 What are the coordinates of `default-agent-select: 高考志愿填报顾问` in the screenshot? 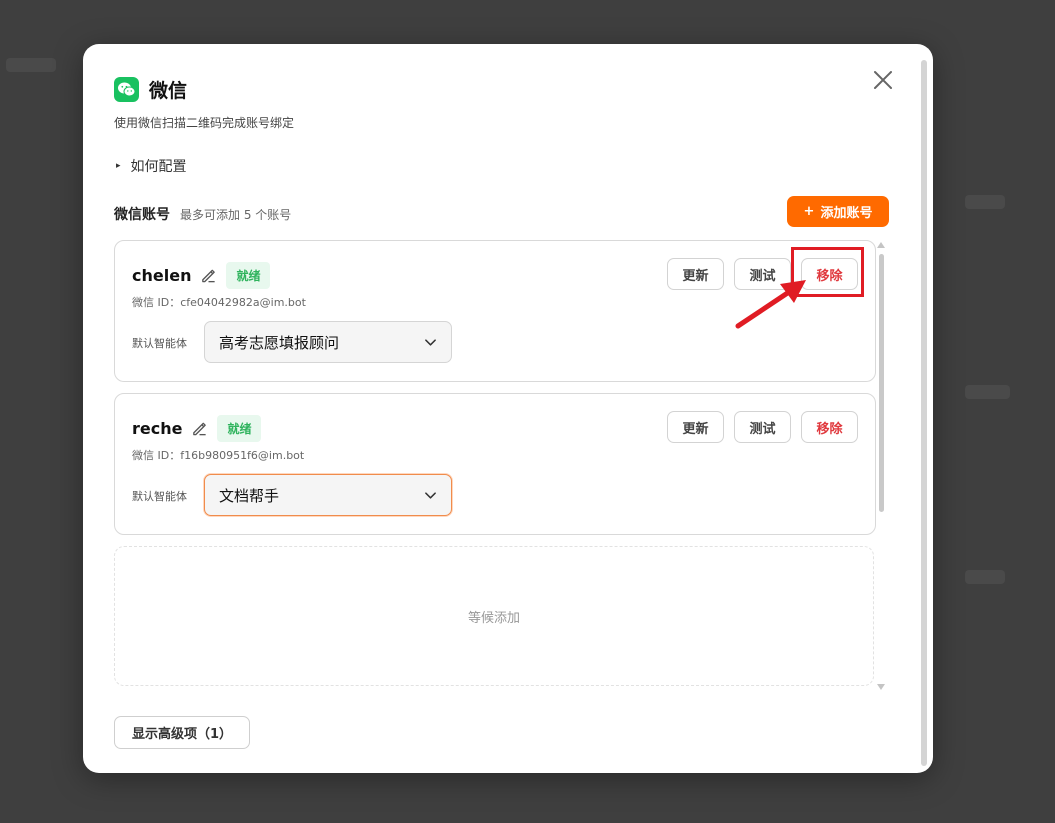 It's located at (328, 342).